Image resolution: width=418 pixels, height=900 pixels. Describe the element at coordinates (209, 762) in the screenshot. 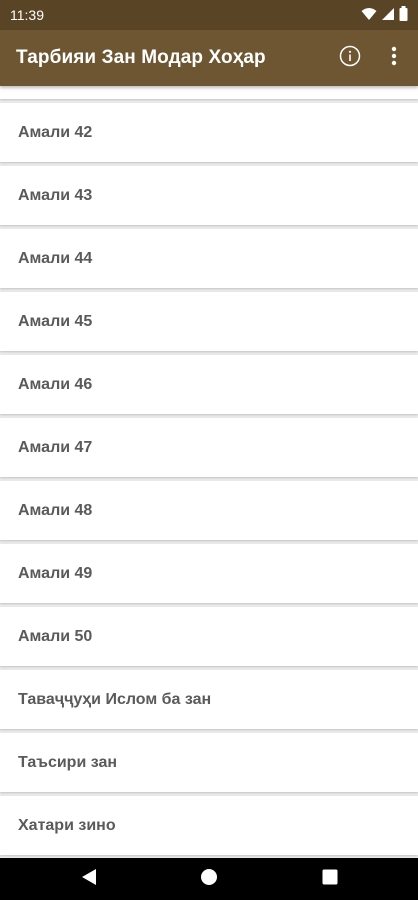

I see `list-item: Таъсири зан` at that location.